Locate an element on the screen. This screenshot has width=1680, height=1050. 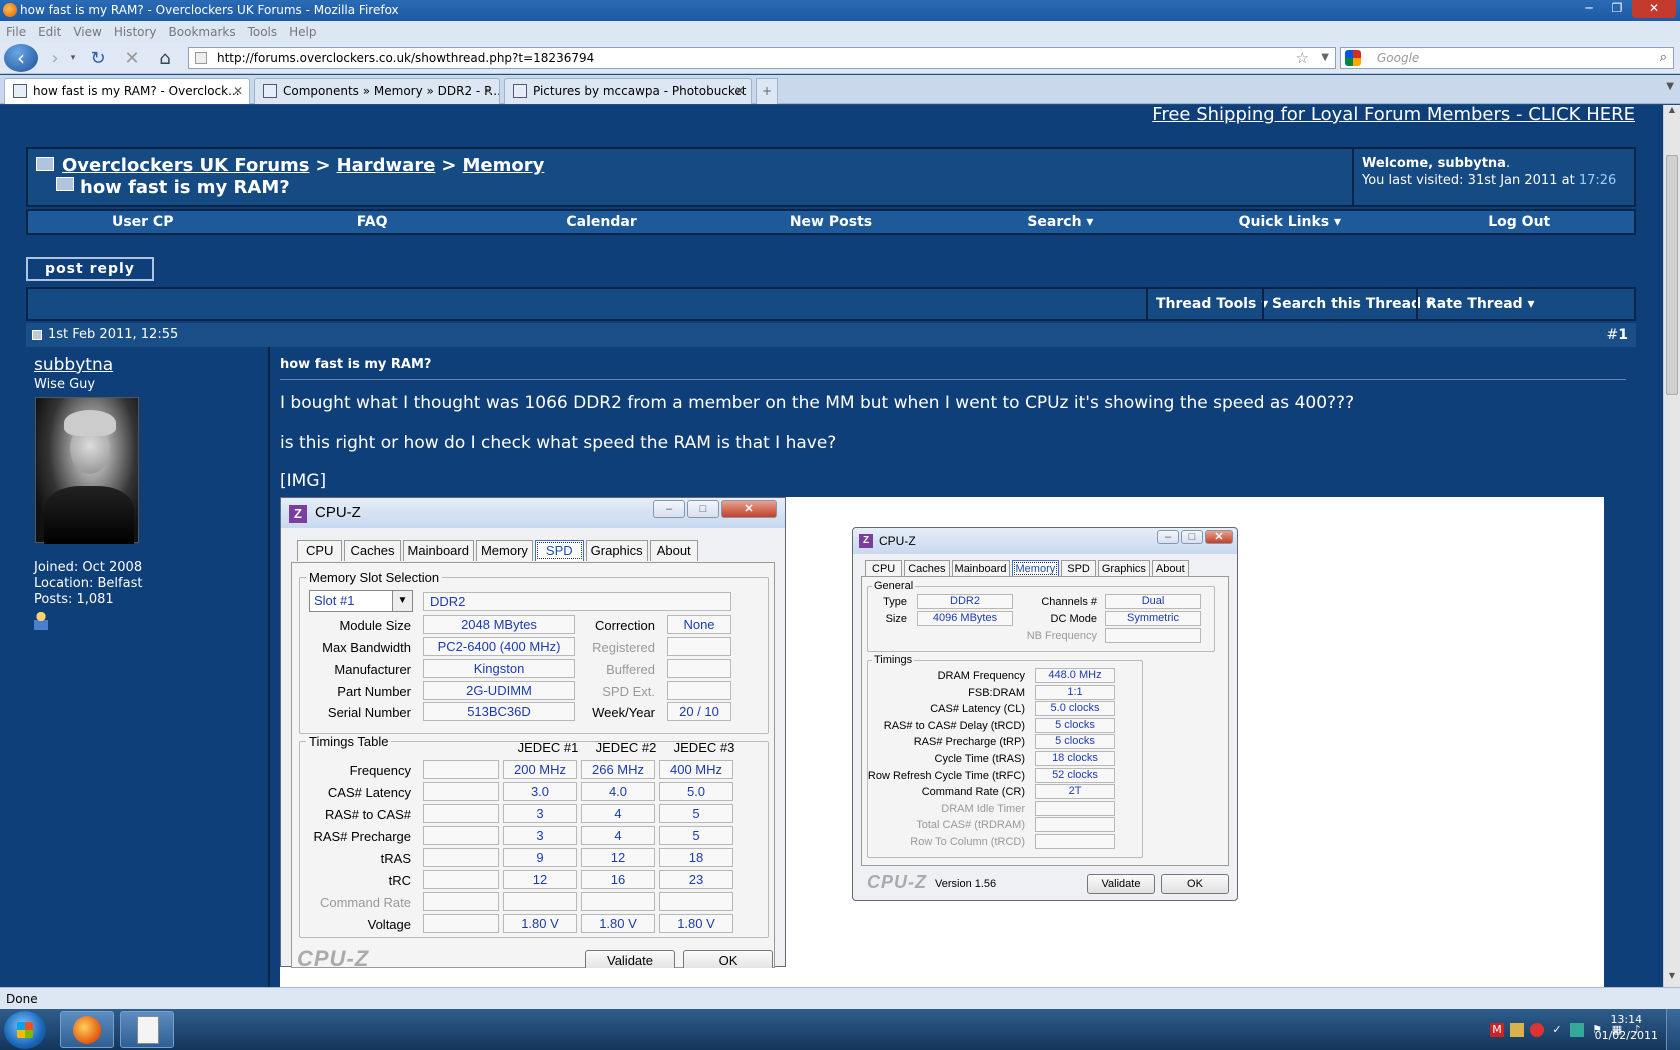
taskbar-document is located at coordinates (147, 1029).